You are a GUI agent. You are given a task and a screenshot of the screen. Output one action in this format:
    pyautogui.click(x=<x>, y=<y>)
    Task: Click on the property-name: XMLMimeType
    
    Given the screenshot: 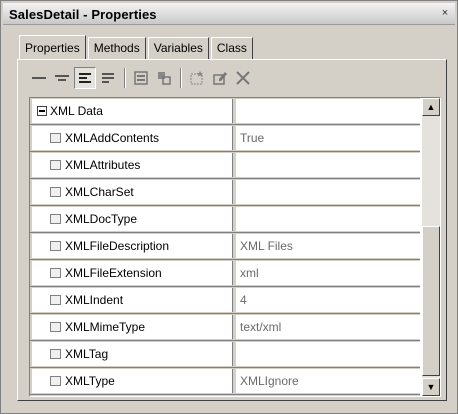 What is the action you would take?
    pyautogui.click(x=105, y=327)
    